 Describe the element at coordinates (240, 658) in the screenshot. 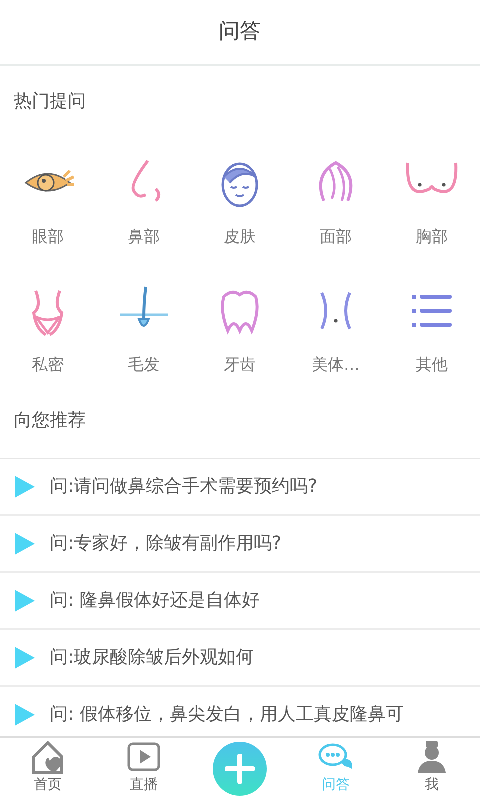

I see `question-item: 问:玻尿酸除皱后外观如何` at that location.